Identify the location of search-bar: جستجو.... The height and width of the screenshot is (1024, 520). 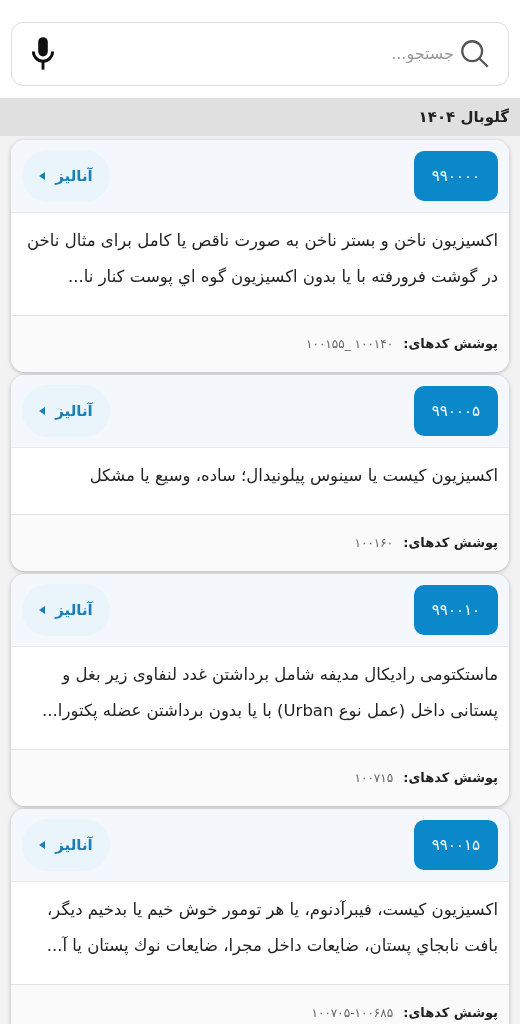
(260, 54).